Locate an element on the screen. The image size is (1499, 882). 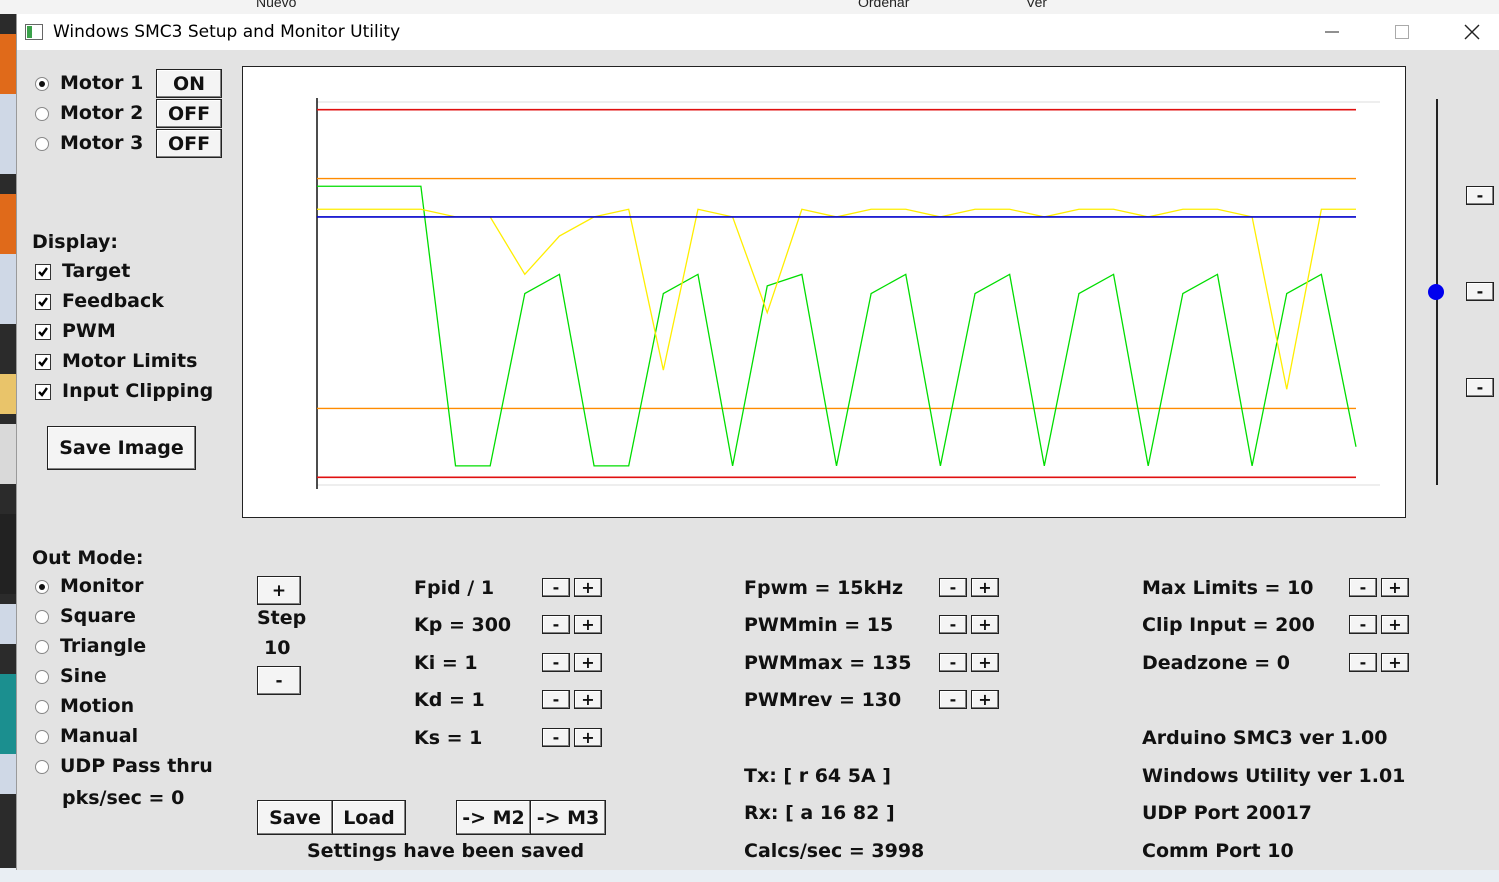
step-minus-button: - is located at coordinates (279, 680).